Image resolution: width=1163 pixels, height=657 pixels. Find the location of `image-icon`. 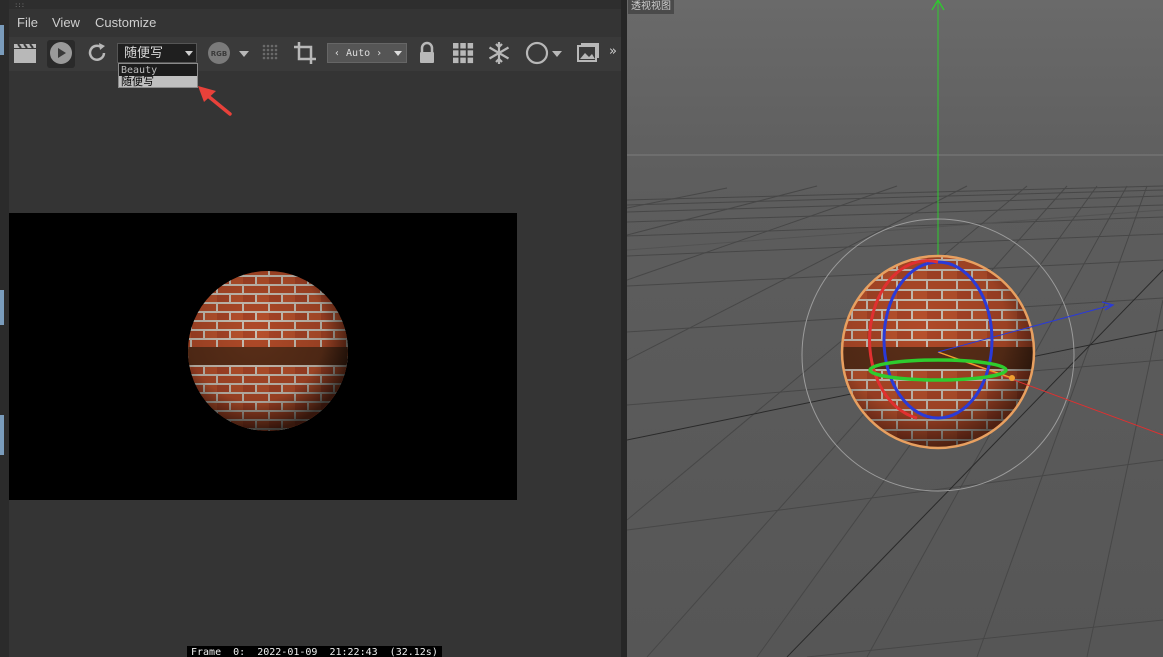

image-icon is located at coordinates (588, 54).